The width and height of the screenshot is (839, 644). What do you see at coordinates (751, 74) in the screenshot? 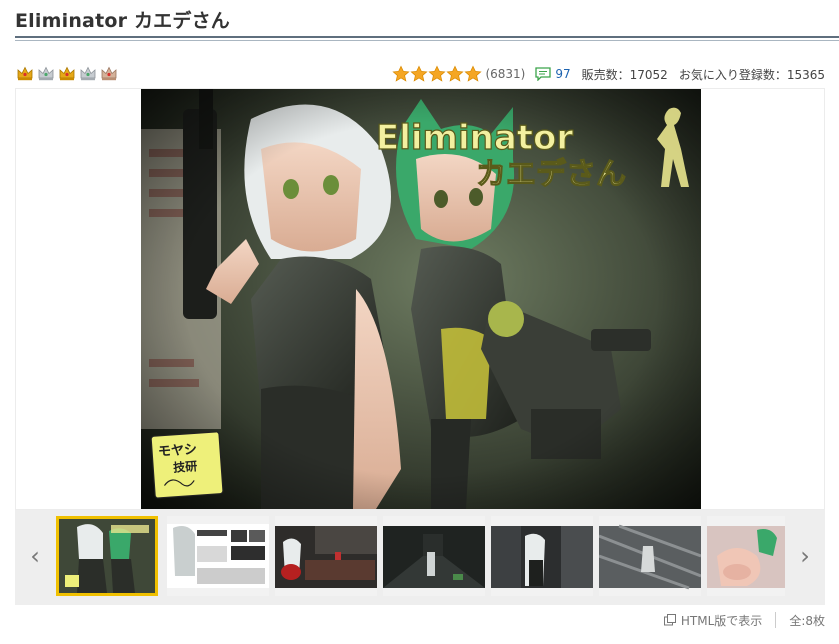
I see `favorites-count: お気に入り登録数：15365` at bounding box center [751, 74].